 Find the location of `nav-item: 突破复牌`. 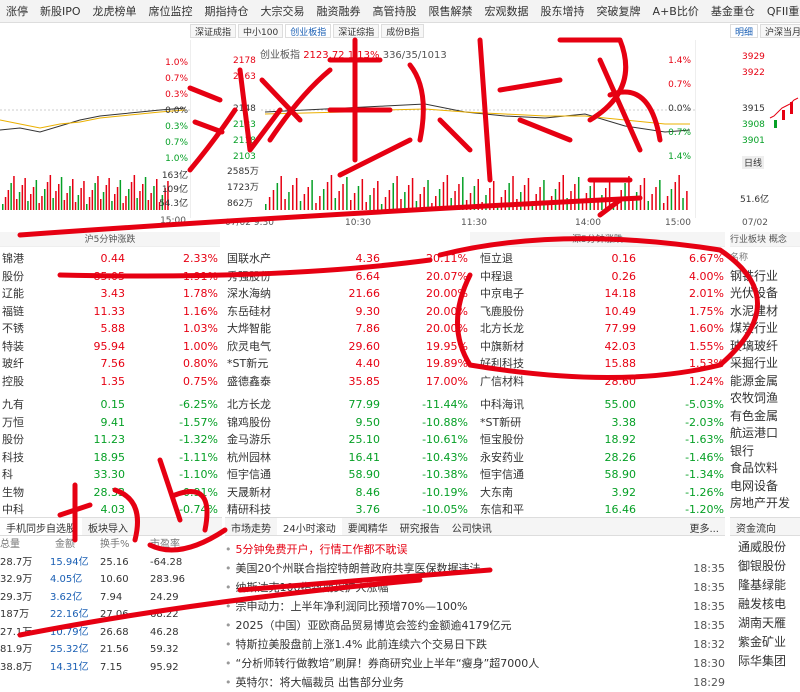

nav-item: 突破复牌 is located at coordinates (619, 11).